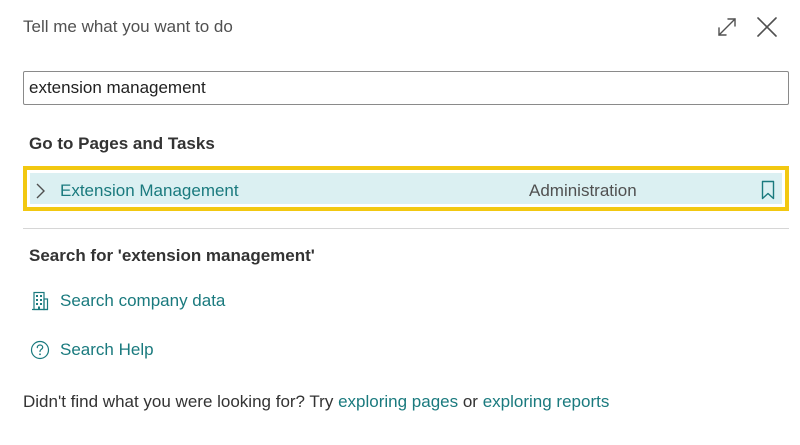 This screenshot has height=445, width=800. Describe the element at coordinates (40, 191) in the screenshot. I see `chevron-right-icon` at that location.